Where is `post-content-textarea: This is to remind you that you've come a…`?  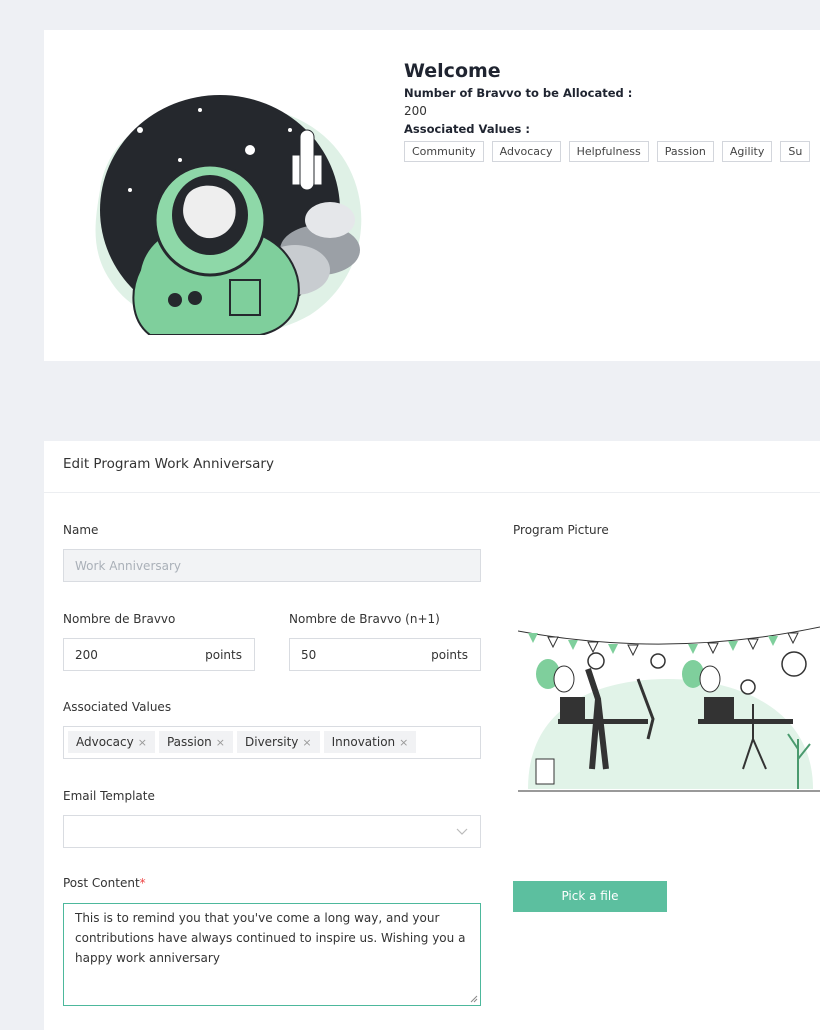
post-content-textarea: This is to remind you that you've come a… is located at coordinates (272, 954).